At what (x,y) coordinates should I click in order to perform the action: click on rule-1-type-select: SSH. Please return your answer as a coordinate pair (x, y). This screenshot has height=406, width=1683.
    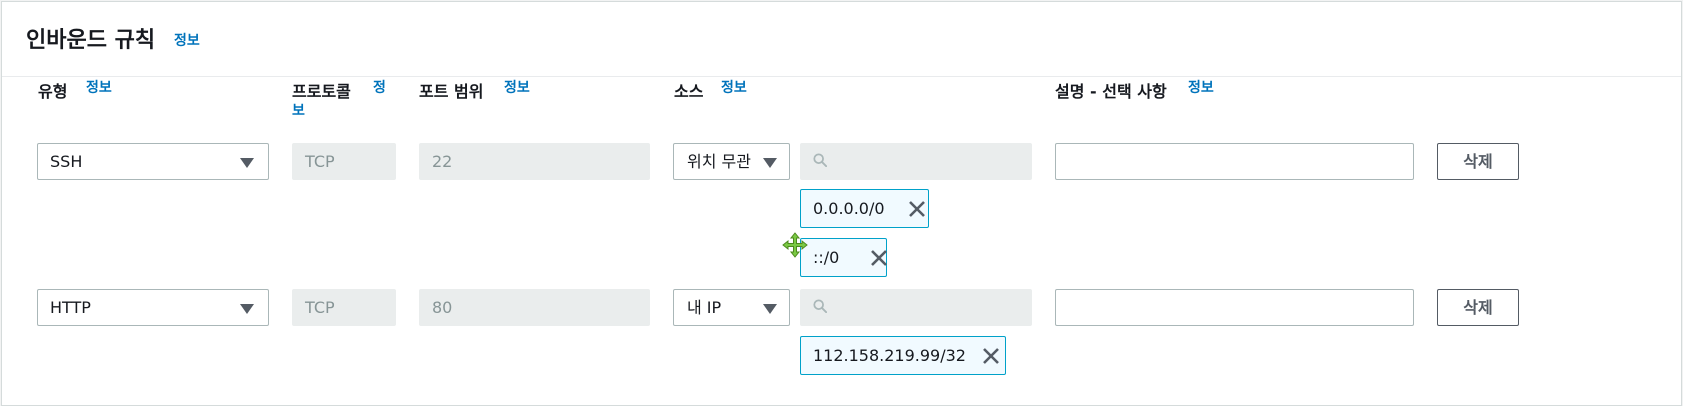
    Looking at the image, I should click on (153, 161).